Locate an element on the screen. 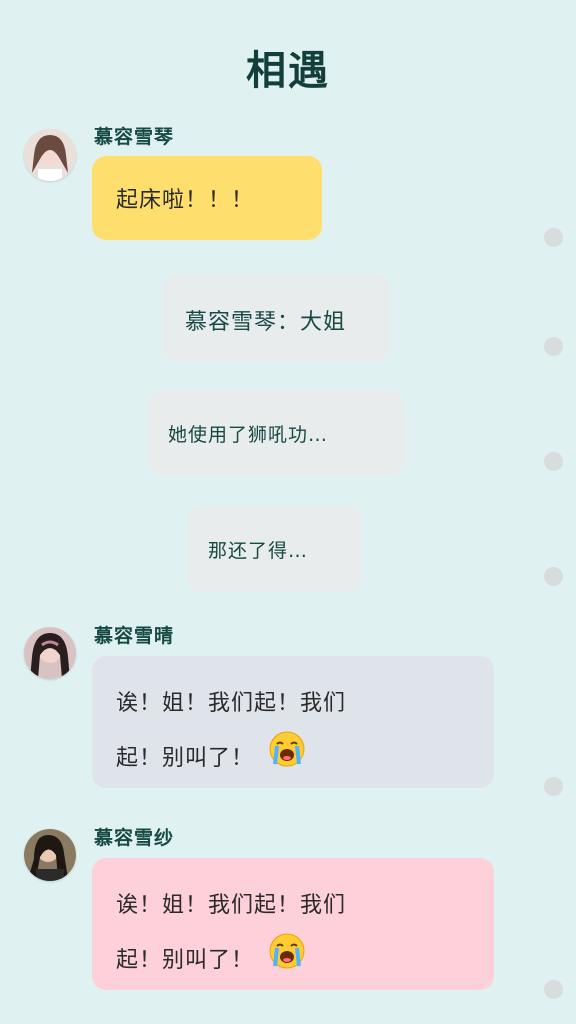 The image size is (576, 1024). message-bubble: 起床啦！！！ is located at coordinates (207, 198).